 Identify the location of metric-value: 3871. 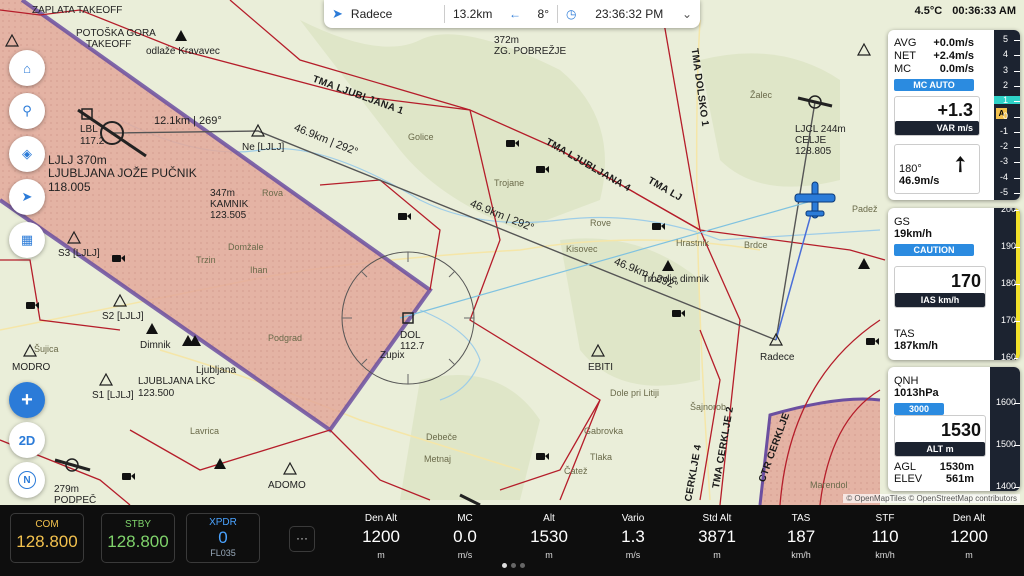
(717, 536).